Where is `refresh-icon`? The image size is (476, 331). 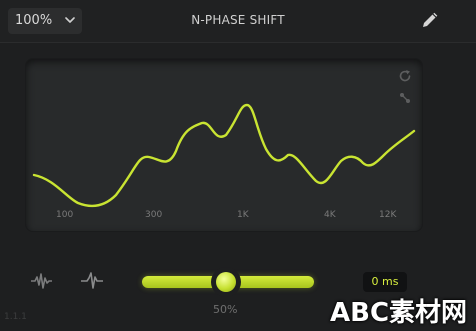
refresh-icon is located at coordinates (405, 76).